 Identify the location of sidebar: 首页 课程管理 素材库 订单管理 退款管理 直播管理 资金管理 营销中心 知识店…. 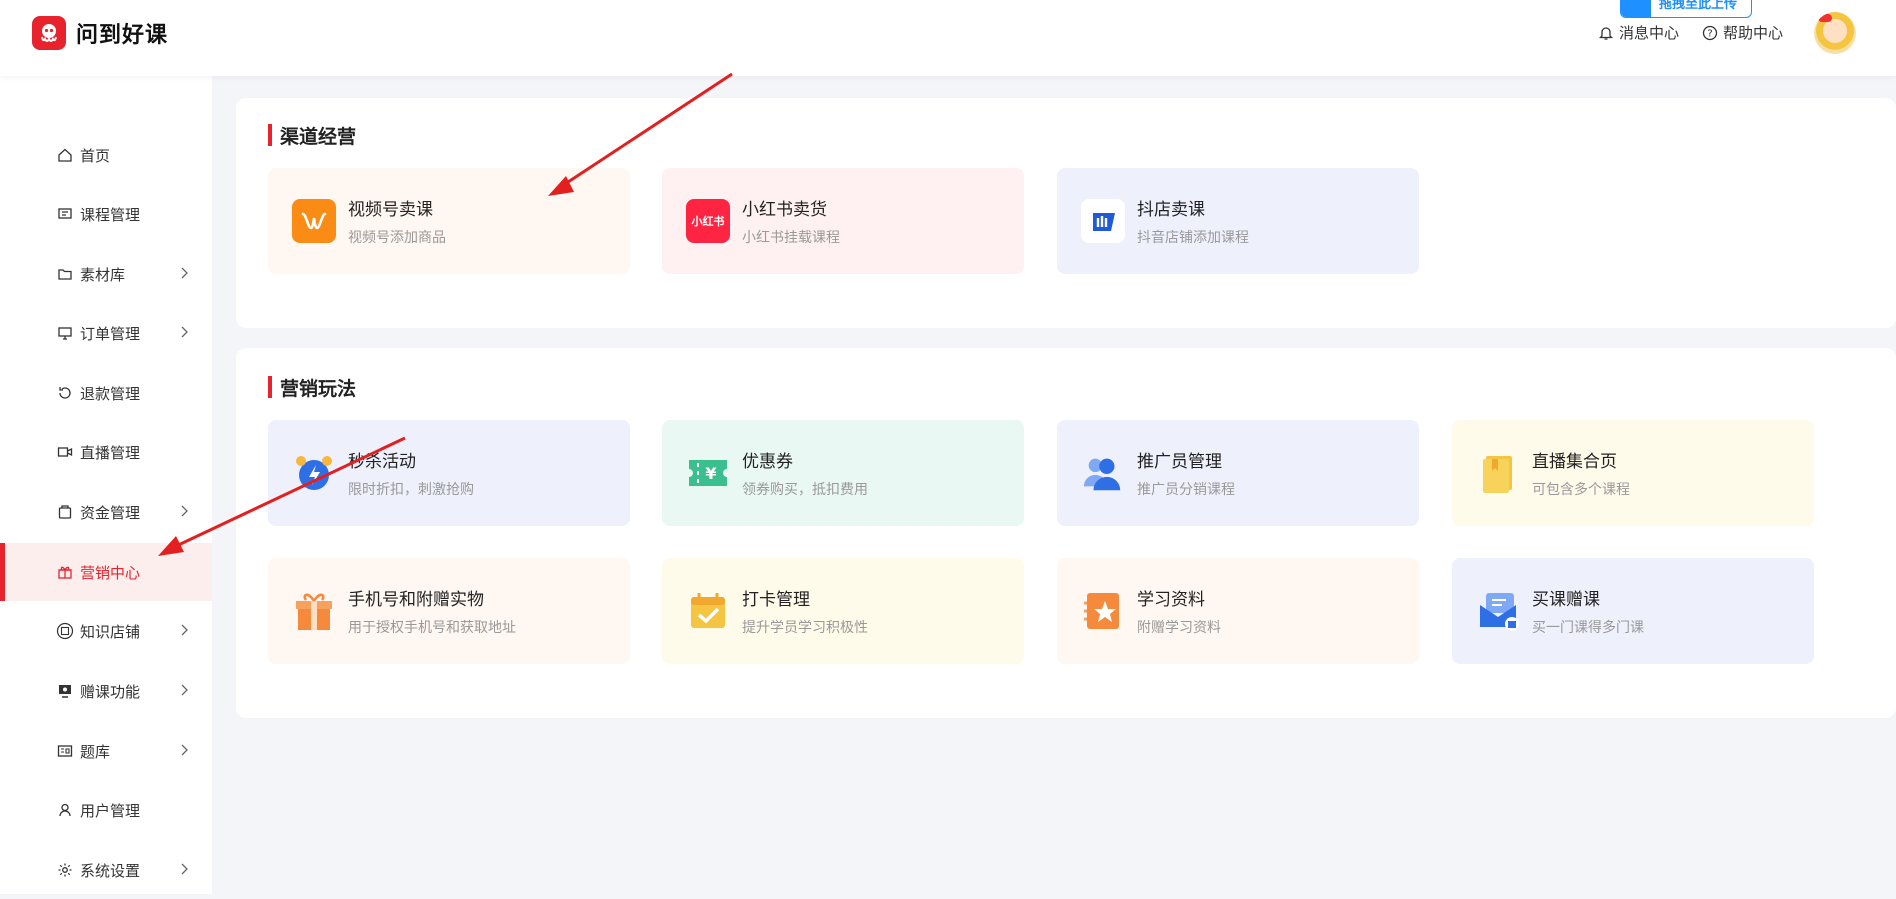
(106, 485).